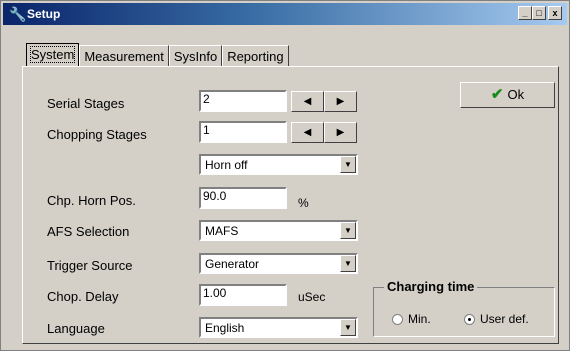  Describe the element at coordinates (243, 101) in the screenshot. I see `serial-stages-input: 2` at that location.